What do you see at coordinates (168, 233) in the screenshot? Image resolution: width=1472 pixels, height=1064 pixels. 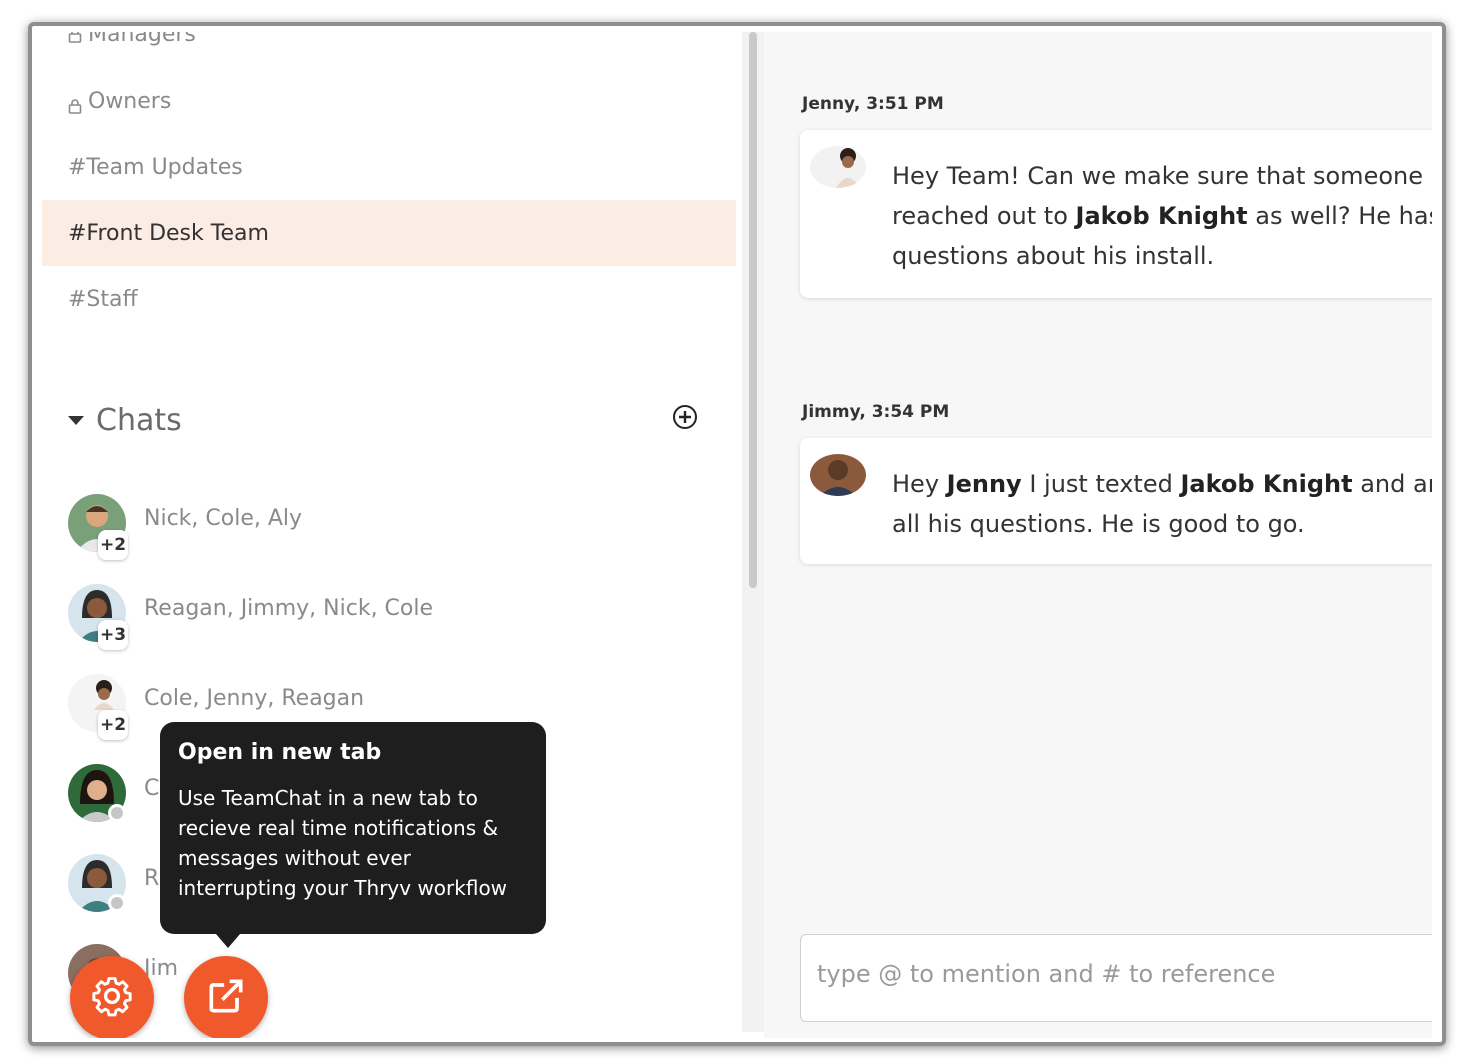 I see `sidebar-item-label: #Front Desk Team` at bounding box center [168, 233].